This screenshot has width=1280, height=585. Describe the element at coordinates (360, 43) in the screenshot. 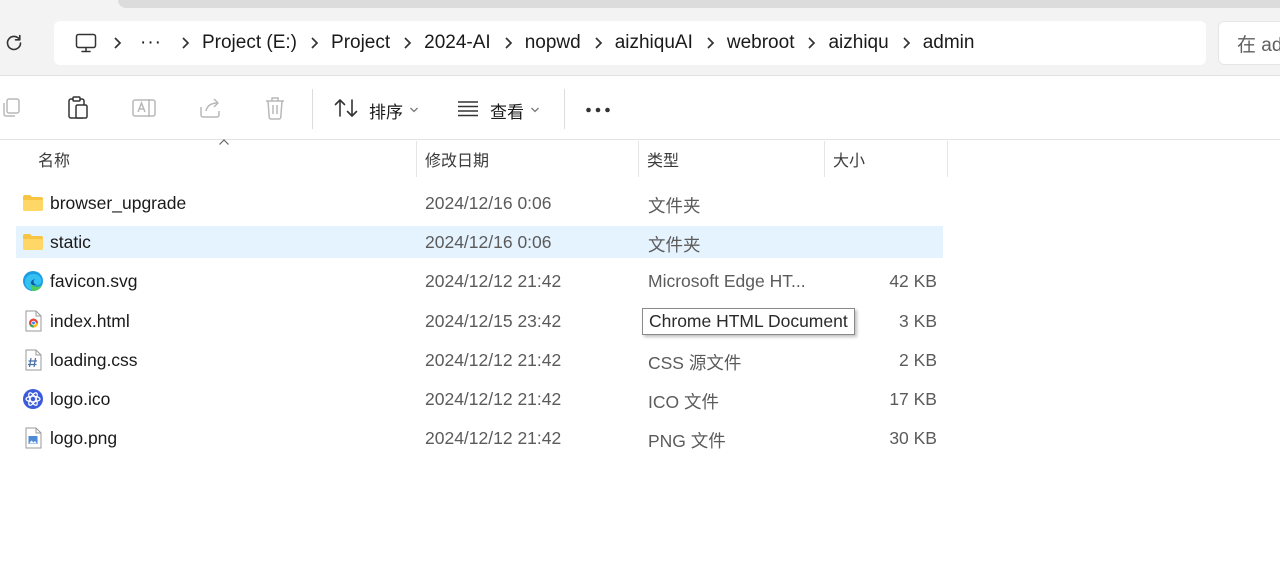

I see `breadcrumb-project: Project` at that location.